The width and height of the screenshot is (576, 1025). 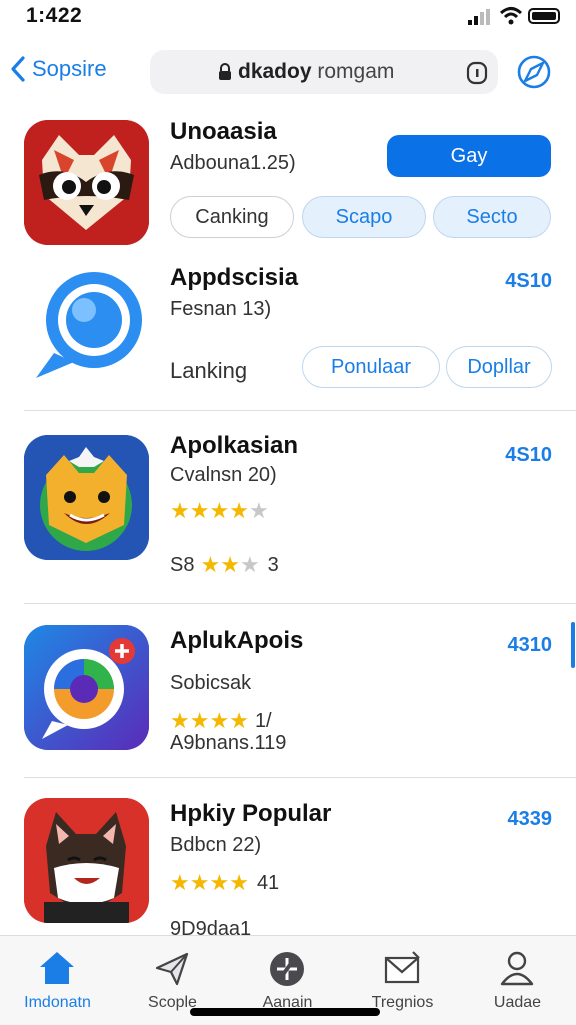 What do you see at coordinates (356, 71) in the screenshot?
I see `url-path: romgam` at bounding box center [356, 71].